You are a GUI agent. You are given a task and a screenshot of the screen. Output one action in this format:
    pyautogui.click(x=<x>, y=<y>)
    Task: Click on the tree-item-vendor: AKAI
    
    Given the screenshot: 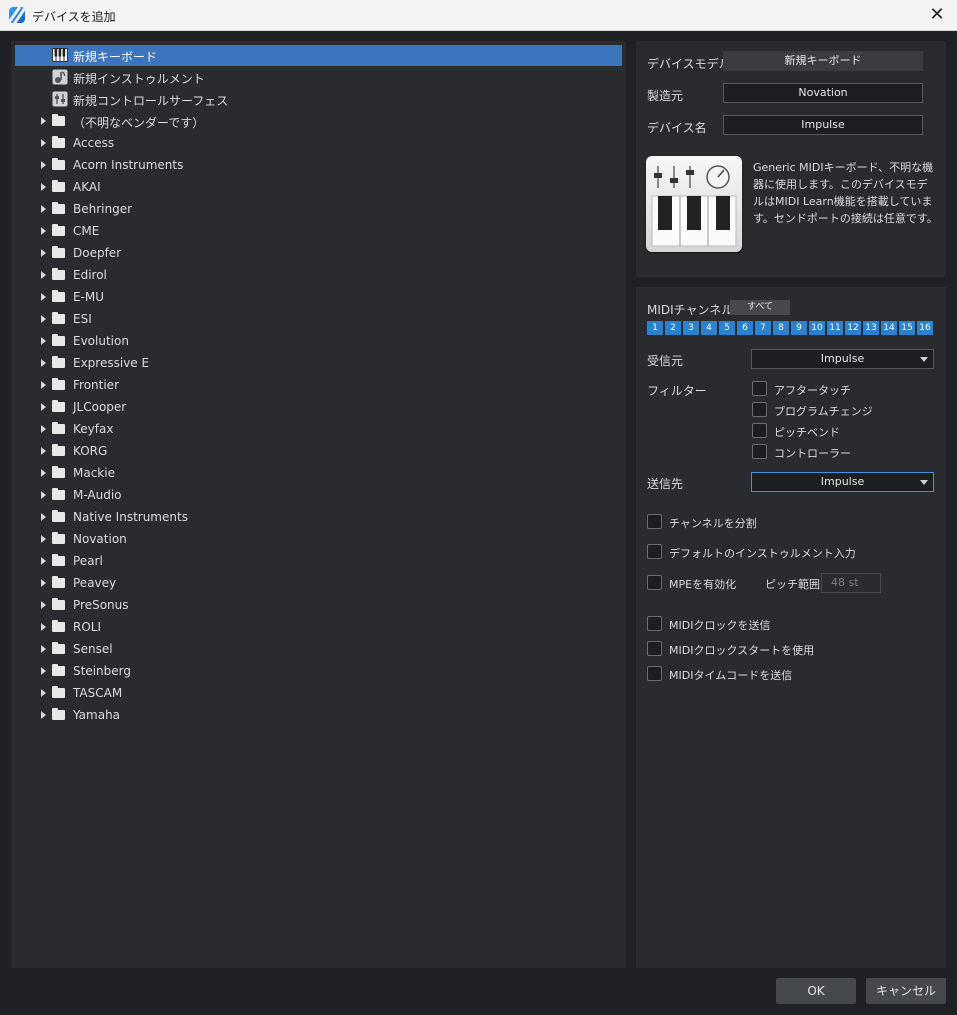 What is the action you would take?
    pyautogui.click(x=318, y=187)
    